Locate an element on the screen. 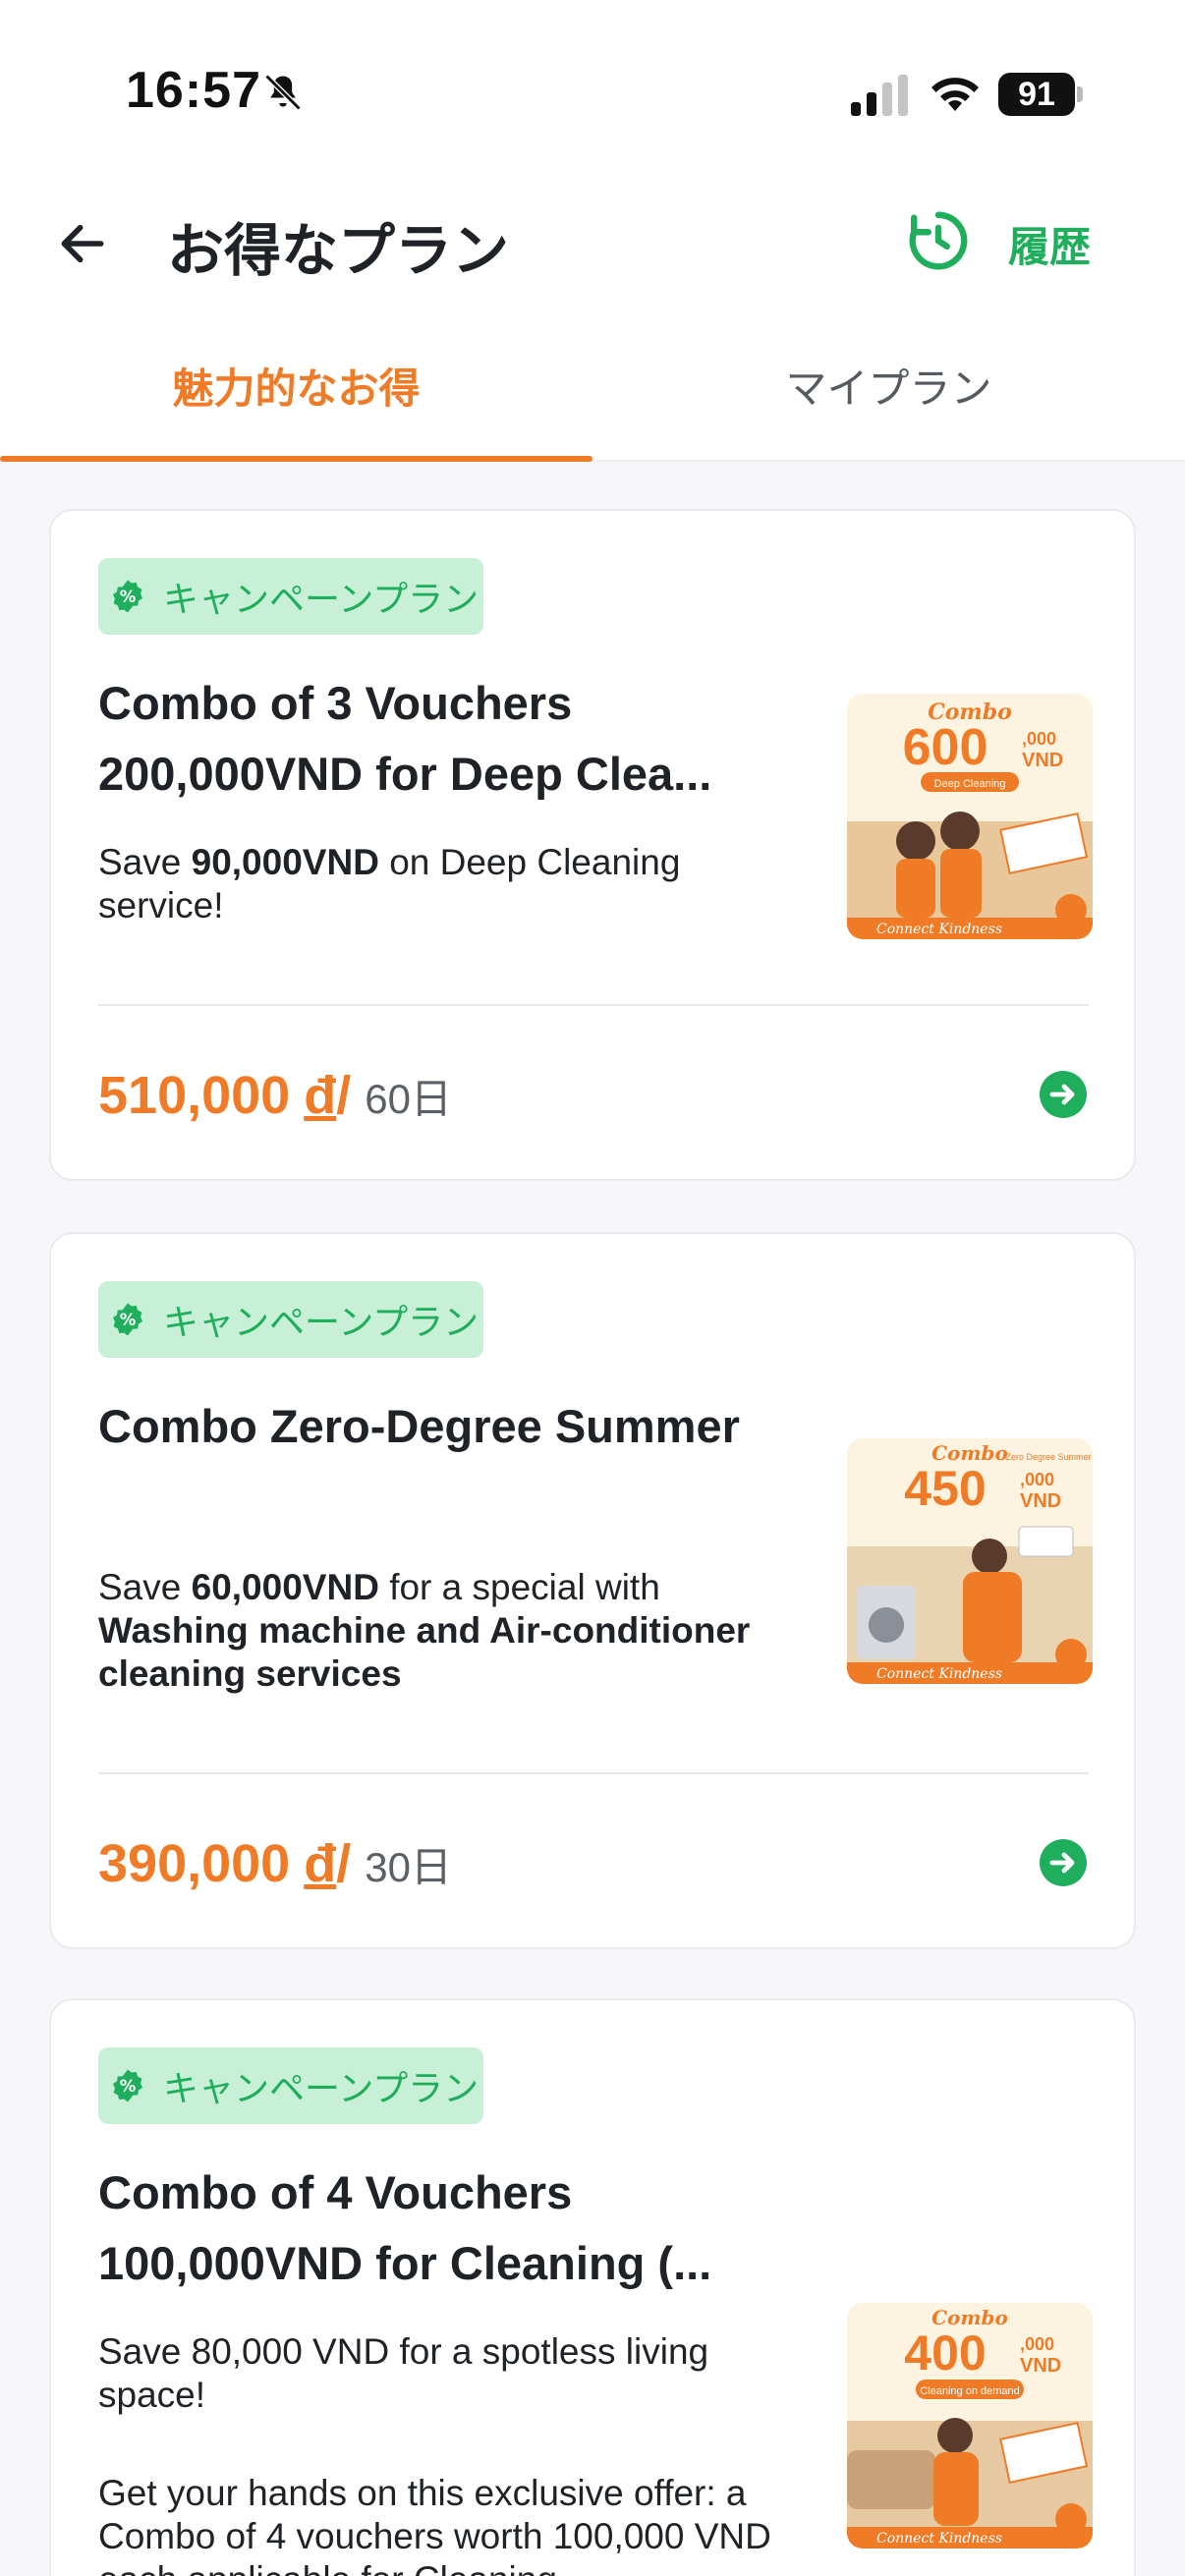 The height and width of the screenshot is (2576, 1185). plan-price: 510,000 is located at coordinates (195, 1095).